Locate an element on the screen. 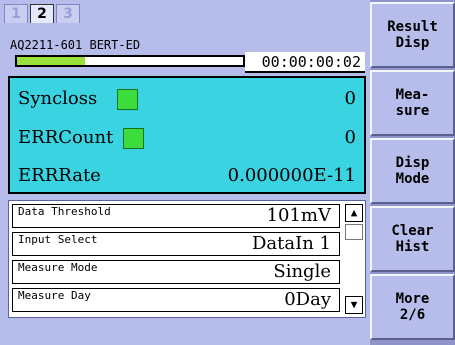  progress-fill is located at coordinates (51, 61).